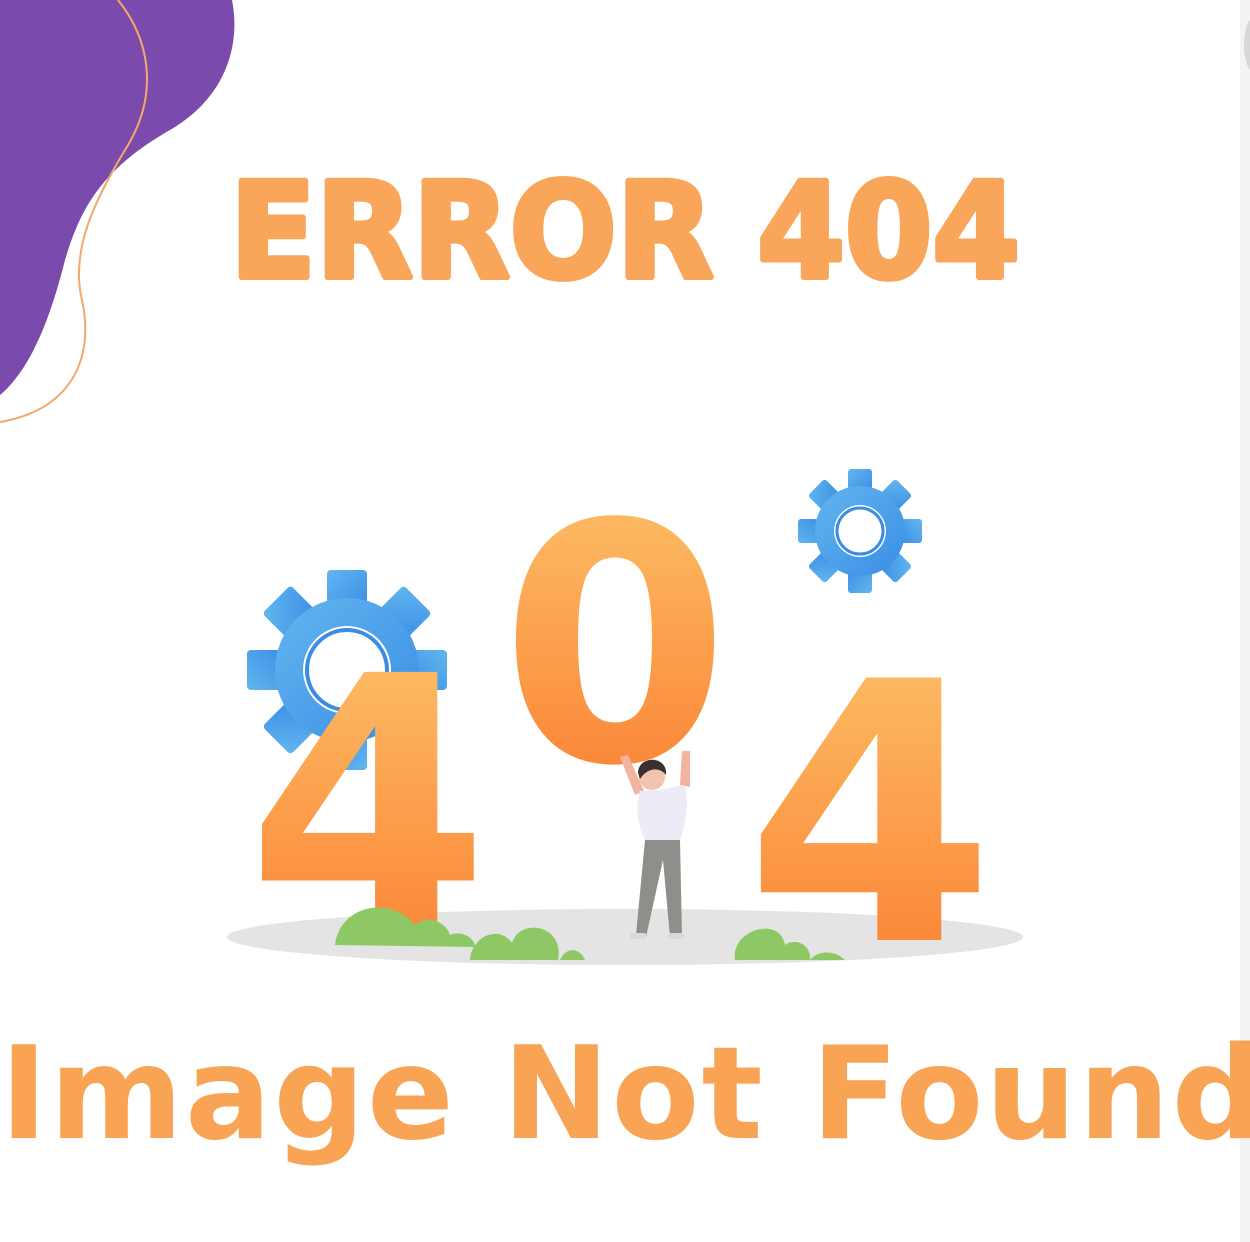 The width and height of the screenshot is (1250, 1242). I want to click on image-not-found-text: Image Not Found, so click(625, 1094).